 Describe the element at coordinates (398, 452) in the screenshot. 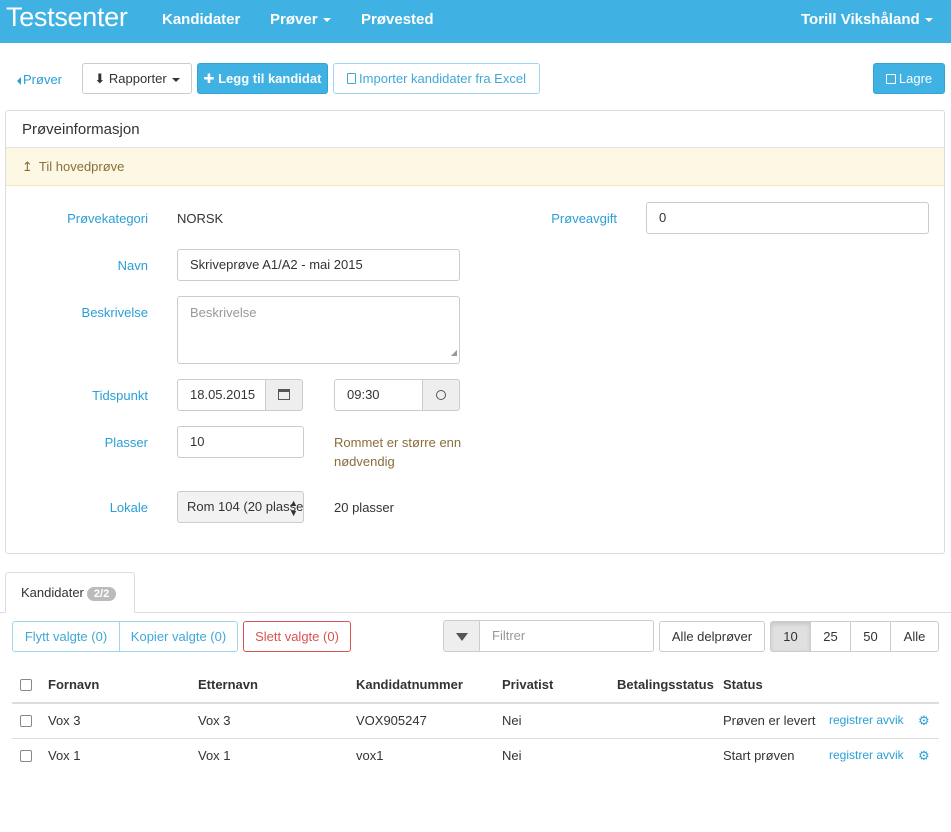

I see `seats-warning: Rommet er større enn nødvendig` at that location.